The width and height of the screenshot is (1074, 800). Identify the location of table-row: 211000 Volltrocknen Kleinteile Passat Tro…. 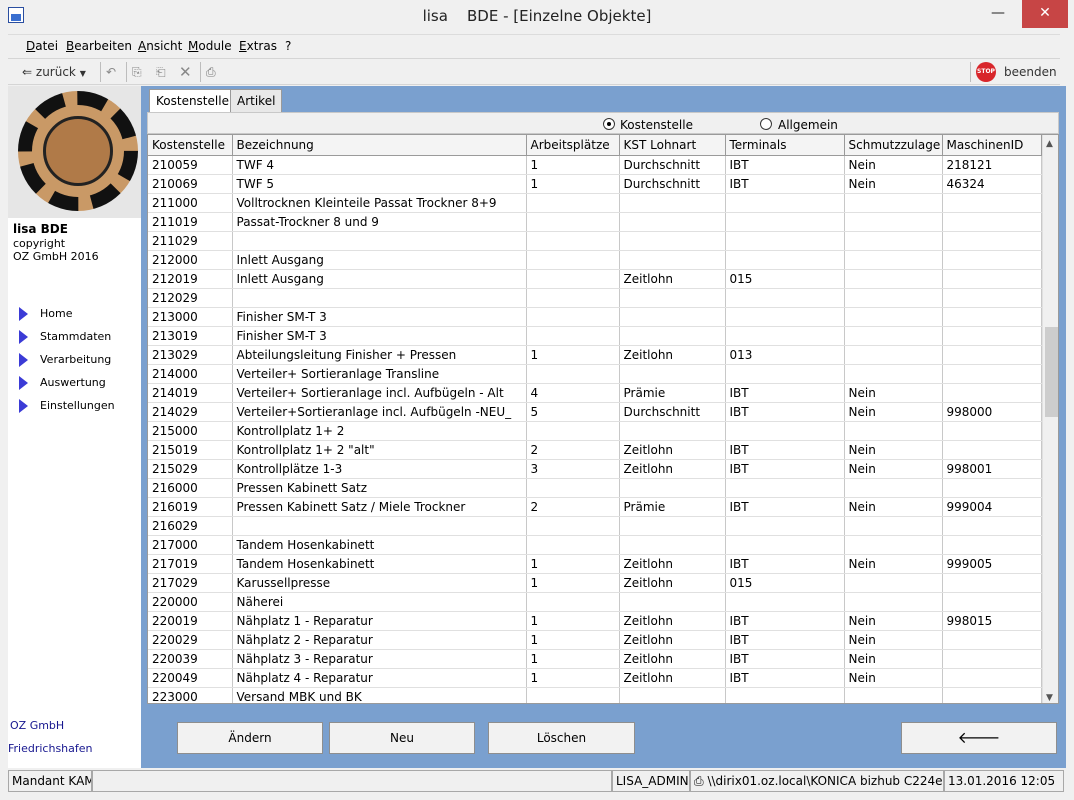
(595, 203).